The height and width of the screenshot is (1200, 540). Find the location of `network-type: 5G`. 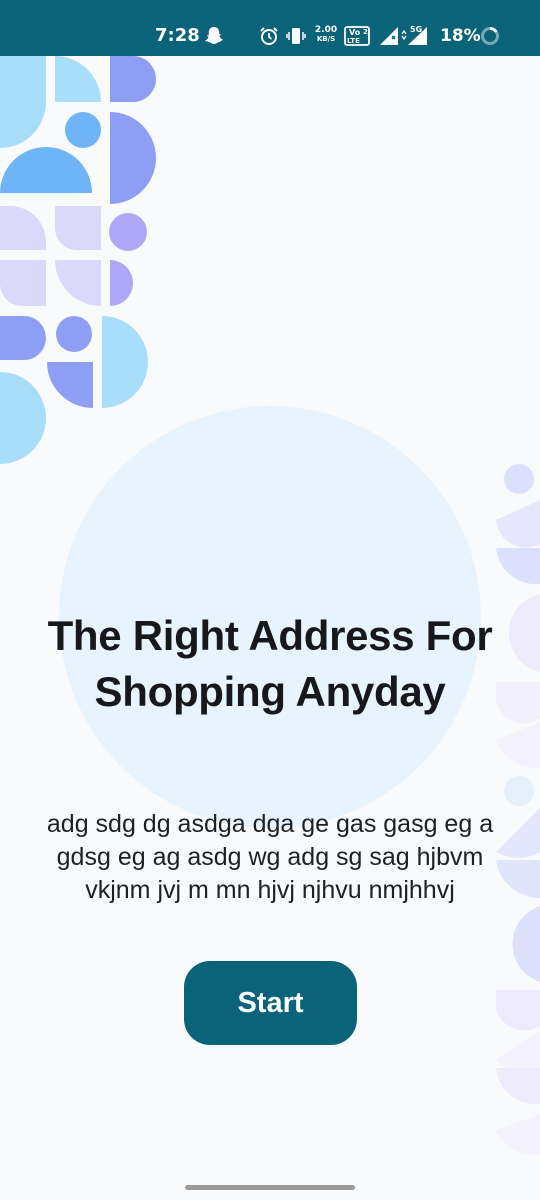

network-type: 5G is located at coordinates (416, 29).